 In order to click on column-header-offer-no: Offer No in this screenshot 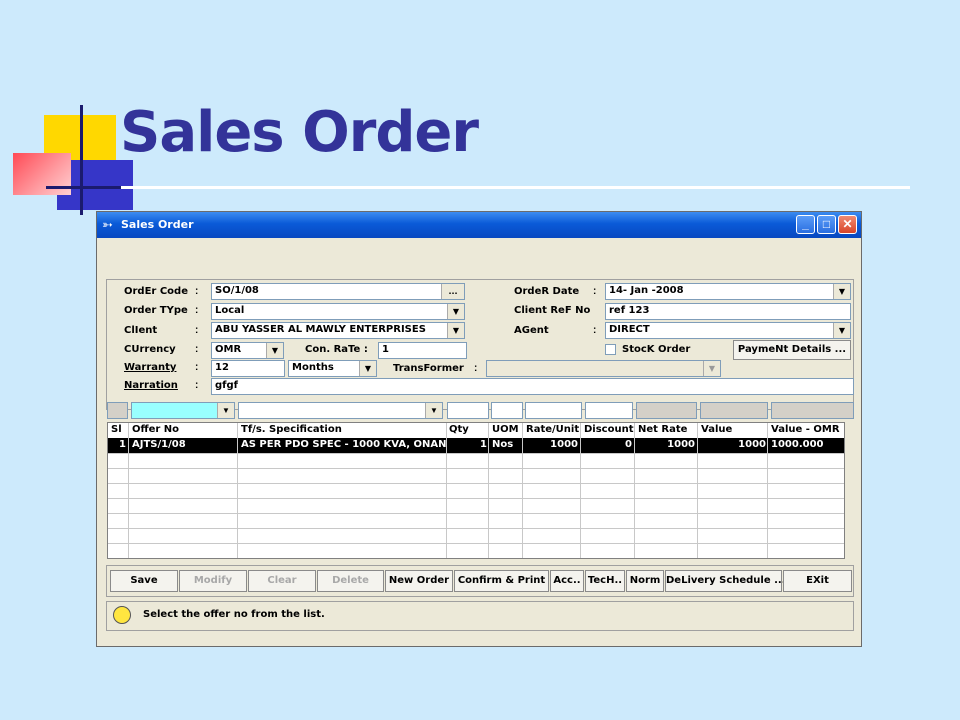, I will do `click(155, 429)`.